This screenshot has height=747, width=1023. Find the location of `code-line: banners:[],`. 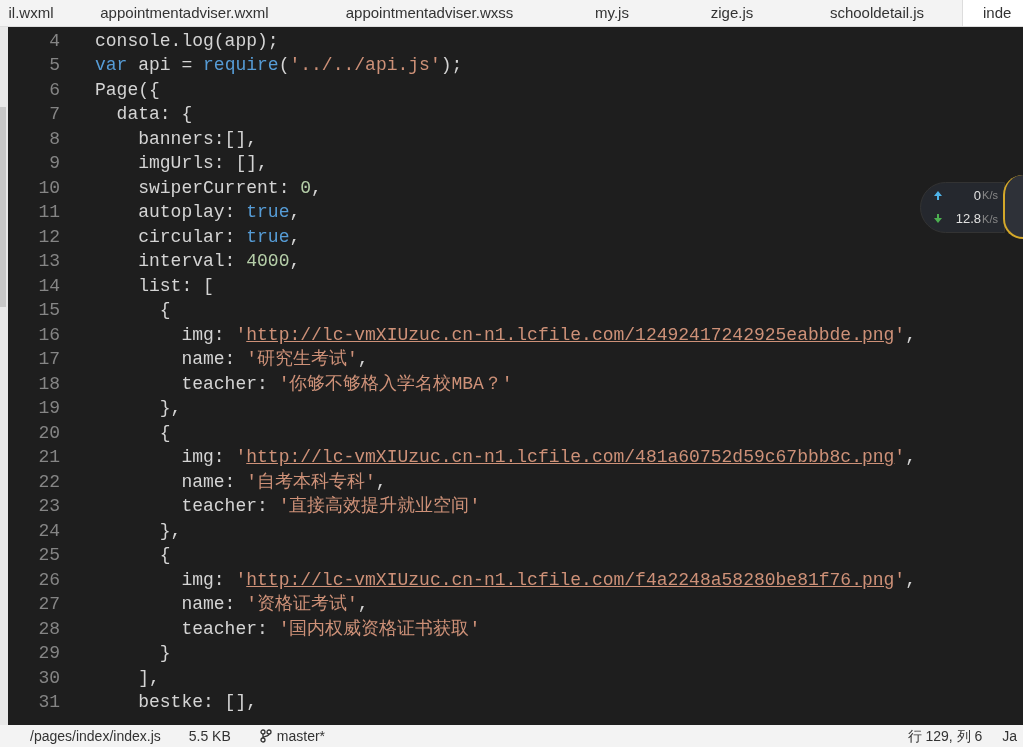

code-line: banners:[], is located at coordinates (197, 139).